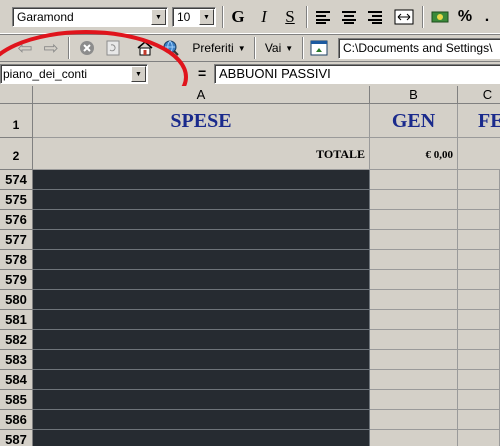 The image size is (500, 446). I want to click on home-button, so click(145, 48).